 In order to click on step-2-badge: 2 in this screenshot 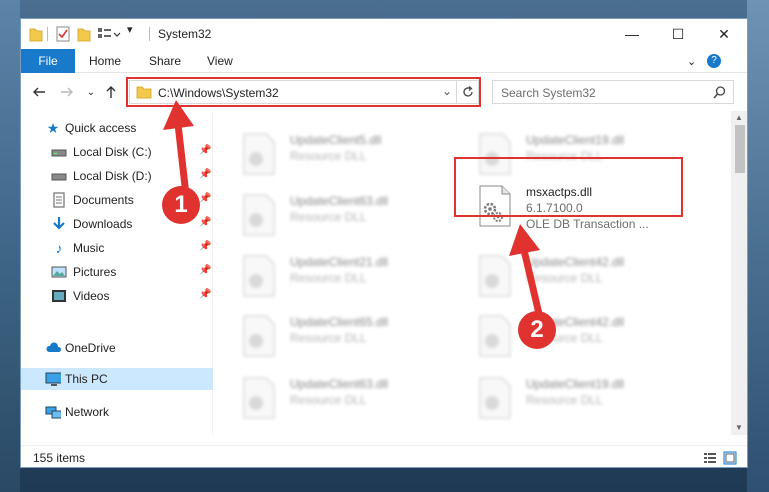, I will do `click(537, 330)`.